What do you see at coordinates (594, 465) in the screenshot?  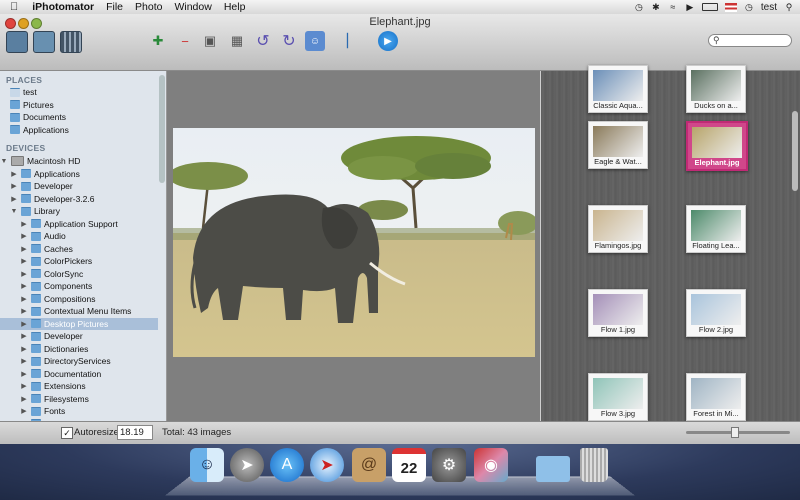 I see `trash-icon` at bounding box center [594, 465].